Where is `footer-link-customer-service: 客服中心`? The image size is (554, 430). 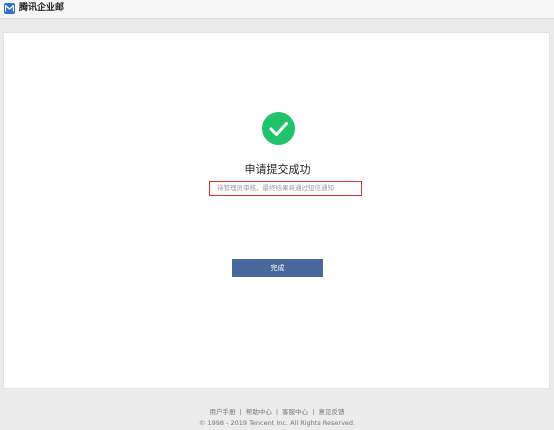
footer-link-customer-service: 客服中心 is located at coordinates (295, 412).